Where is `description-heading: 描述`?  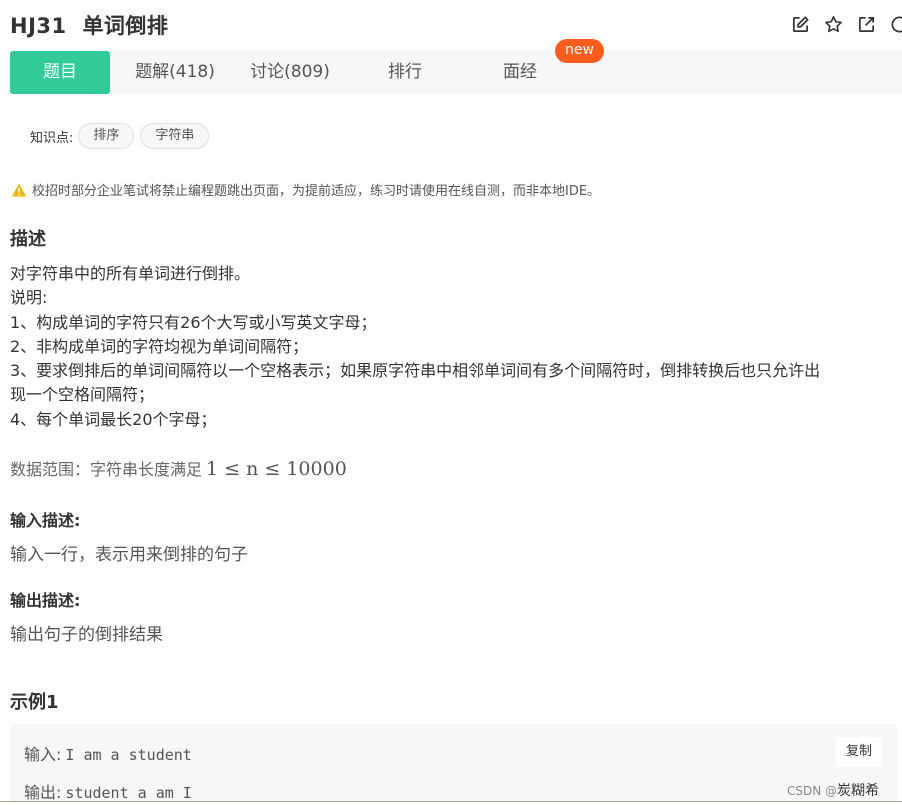 description-heading: 描述 is located at coordinates (28, 239).